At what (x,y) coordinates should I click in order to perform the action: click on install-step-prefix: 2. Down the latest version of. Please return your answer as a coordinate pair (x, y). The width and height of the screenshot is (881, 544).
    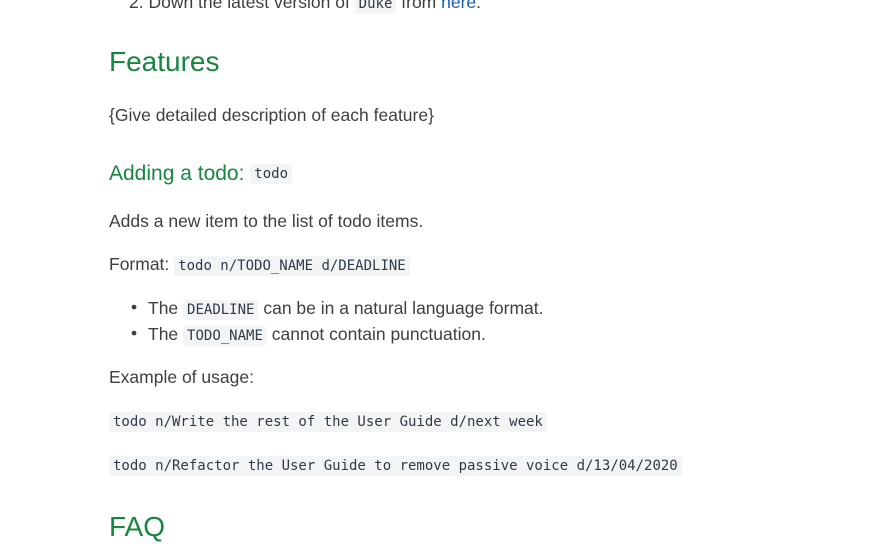
    Looking at the image, I should click on (242, 6).